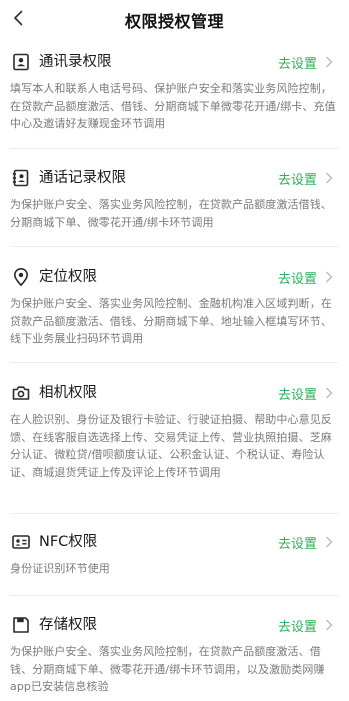 This screenshot has height=701, width=349. What do you see at coordinates (82, 178) in the screenshot?
I see `permission-title: 通话记录权限` at bounding box center [82, 178].